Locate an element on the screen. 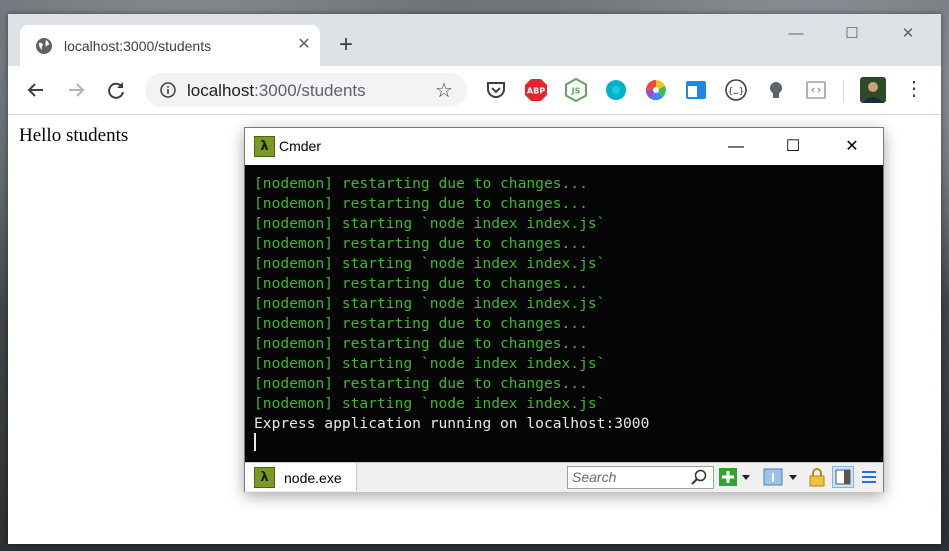 The width and height of the screenshot is (949, 551). tab-strip: localhost:3000/students ✕ + — ☐ ✕ is located at coordinates (474, 40).